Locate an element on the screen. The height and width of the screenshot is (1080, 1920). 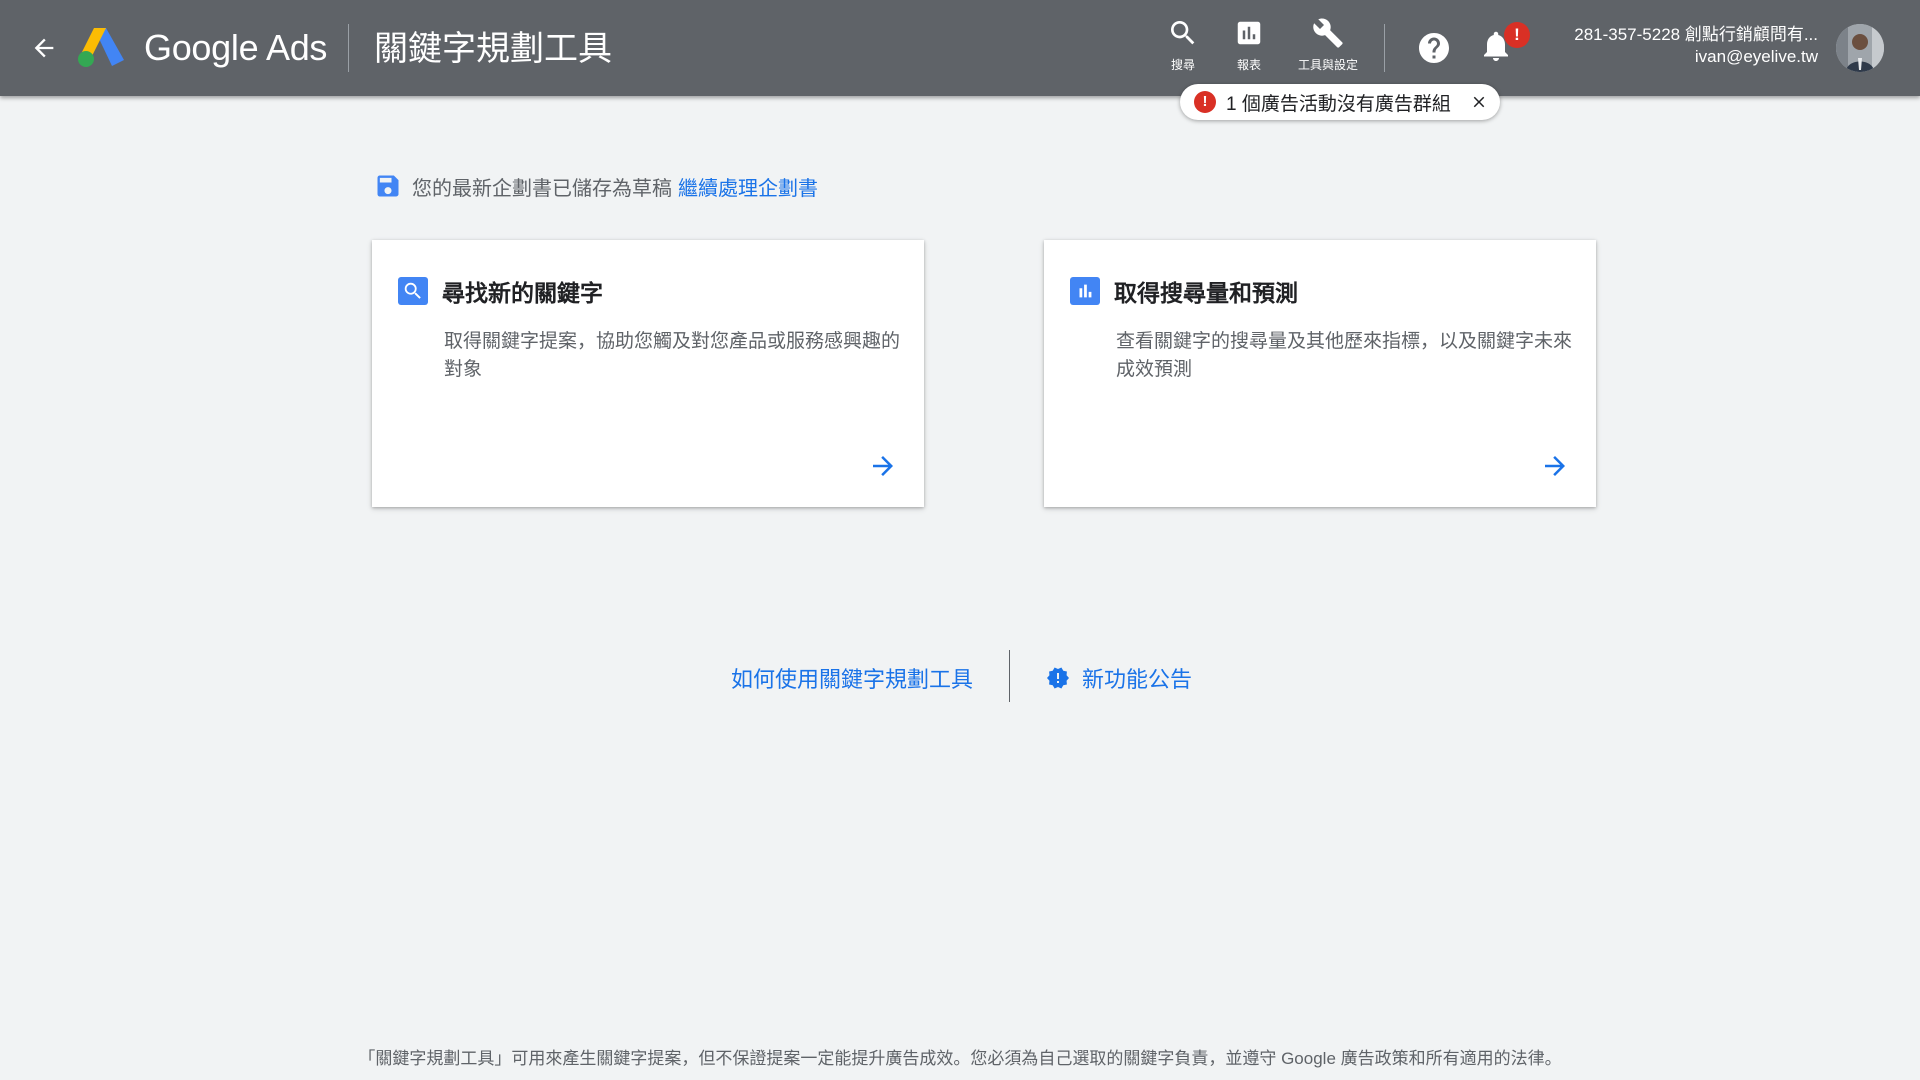
reports-tool-button: 報表 is located at coordinates (1249, 48).